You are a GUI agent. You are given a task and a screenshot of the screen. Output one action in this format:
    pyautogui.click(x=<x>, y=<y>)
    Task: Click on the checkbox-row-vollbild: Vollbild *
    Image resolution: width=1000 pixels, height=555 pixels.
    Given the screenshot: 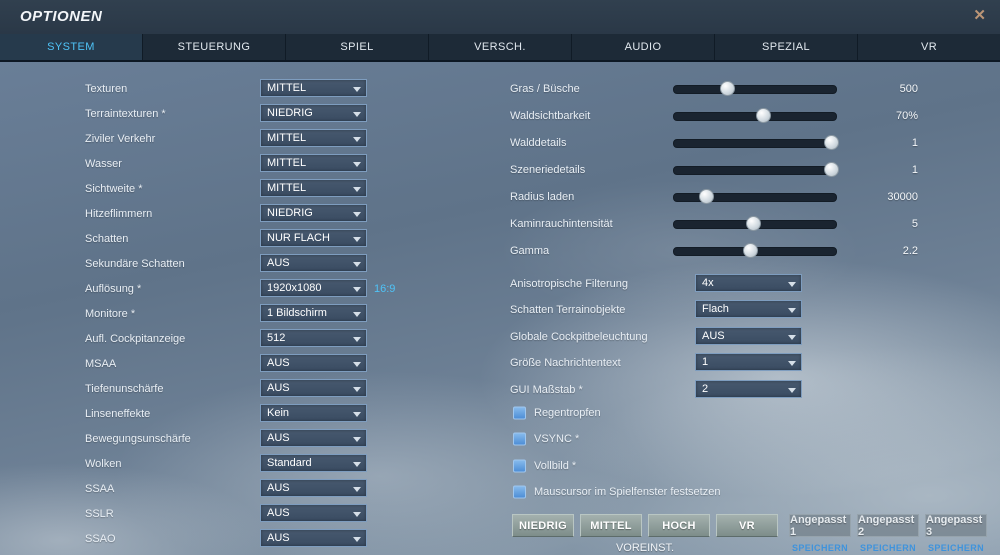 What is the action you would take?
    pyautogui.click(x=750, y=465)
    